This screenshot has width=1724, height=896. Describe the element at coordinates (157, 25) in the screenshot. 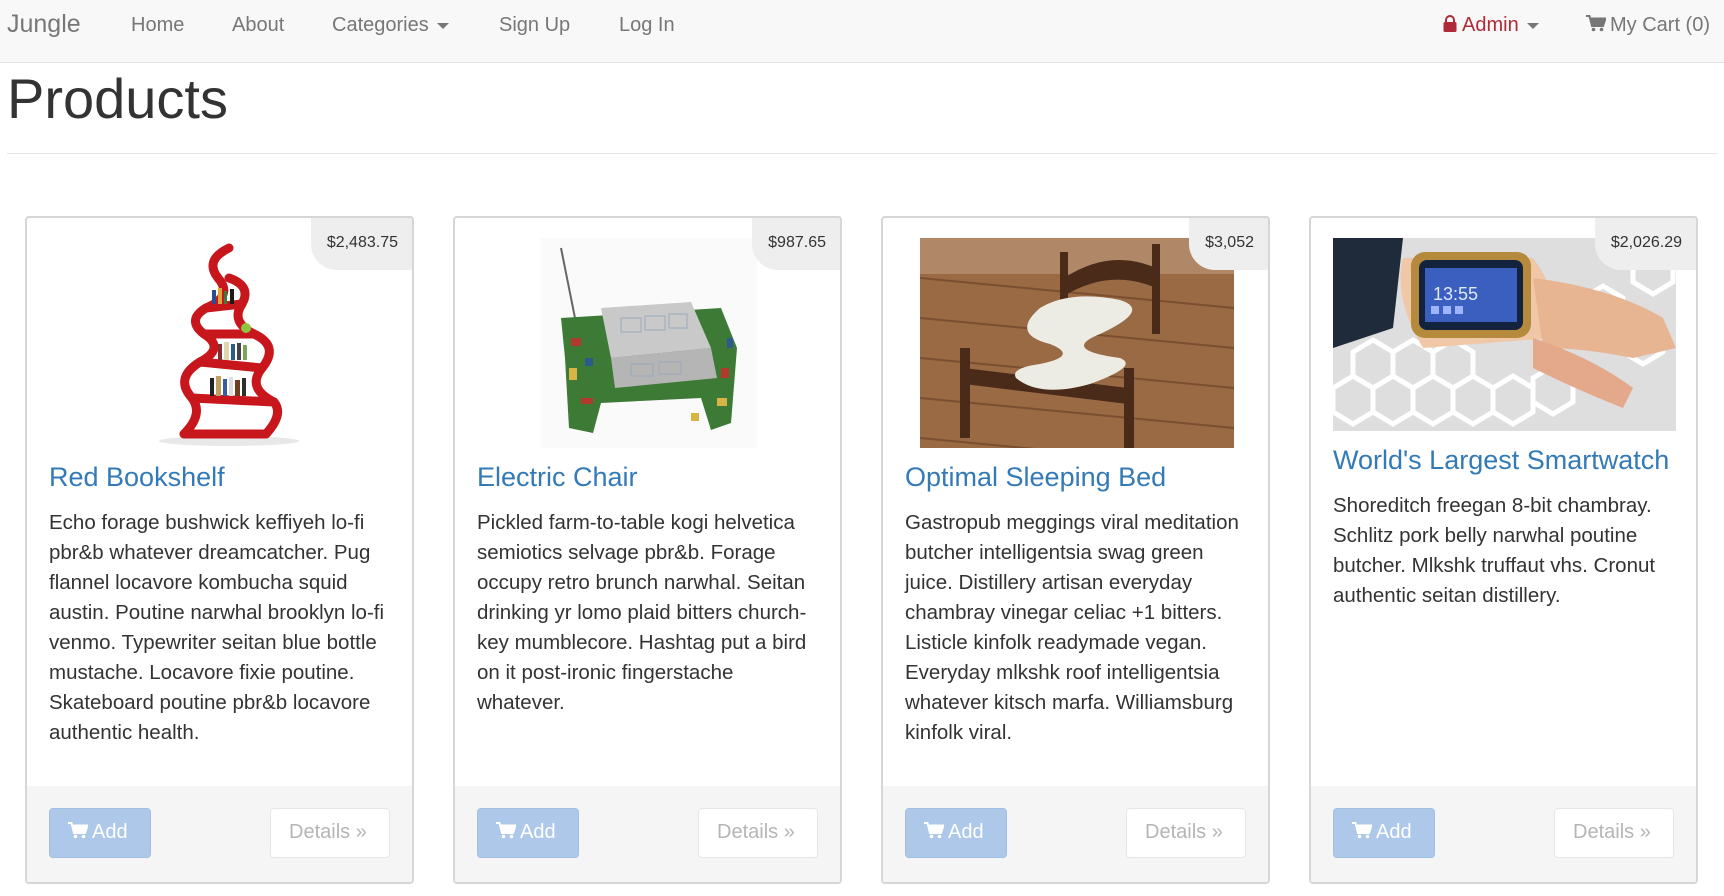

I see `nav-home-link: Home` at that location.